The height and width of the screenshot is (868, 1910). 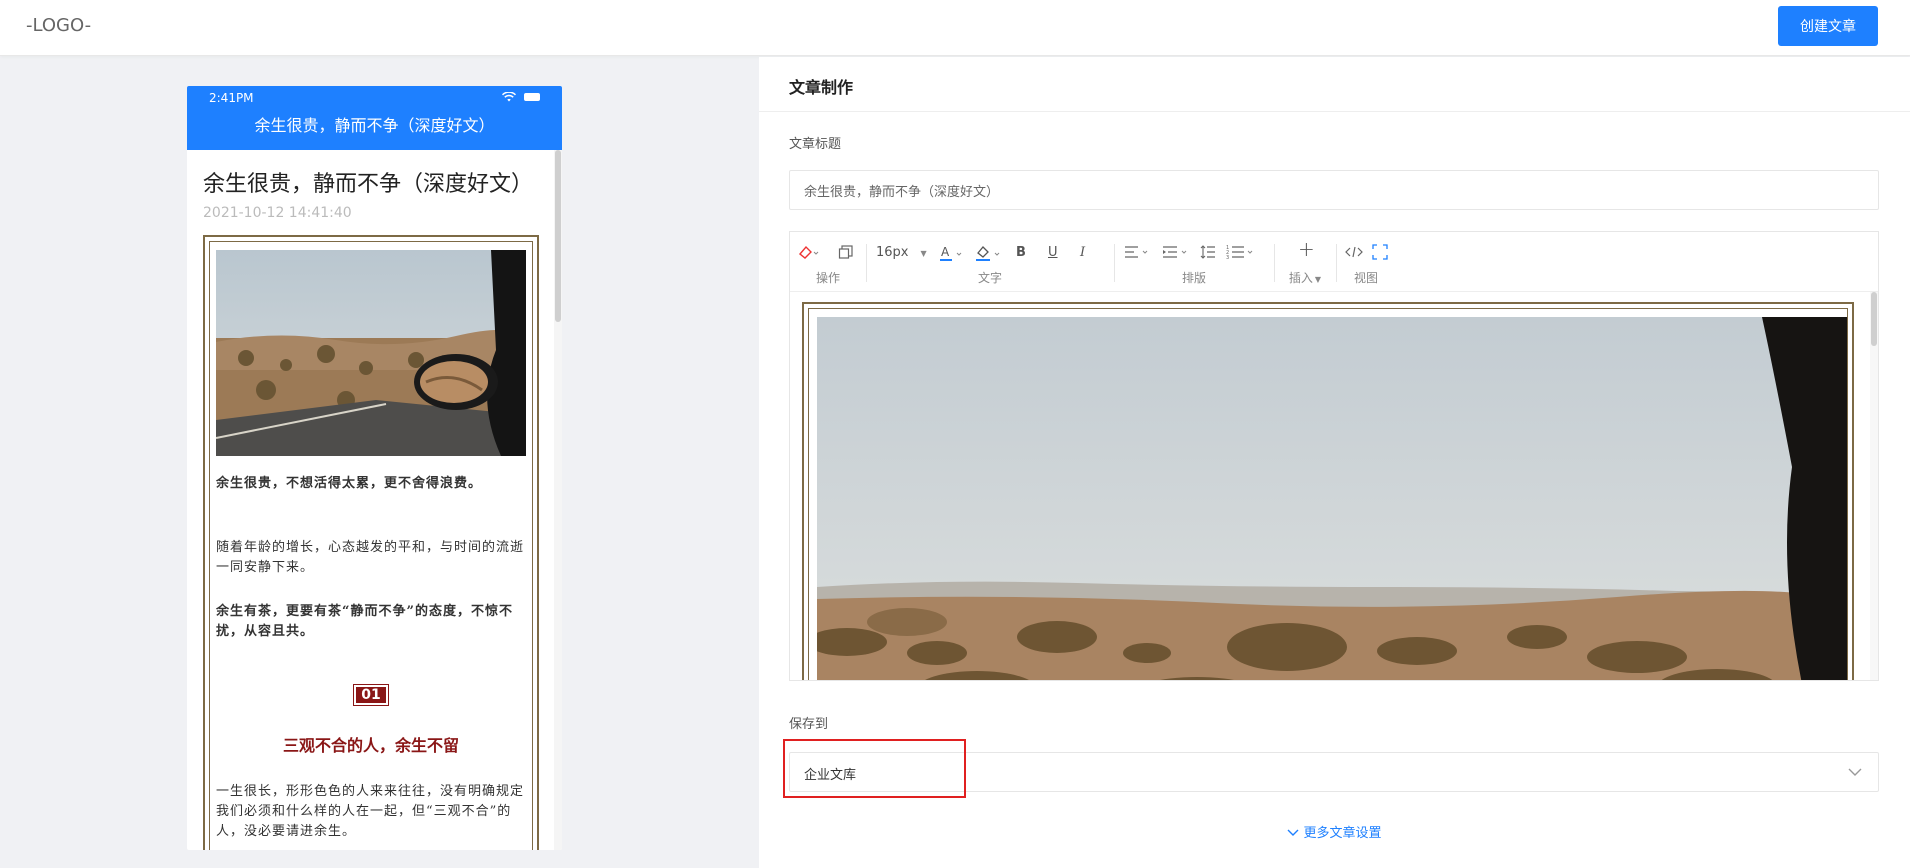 I want to click on editor-toolbar: 操作 16px ▼ A B U I 文字 1 2 3 排版 + 插入 ▼ 视图, so click(x=1334, y=262).